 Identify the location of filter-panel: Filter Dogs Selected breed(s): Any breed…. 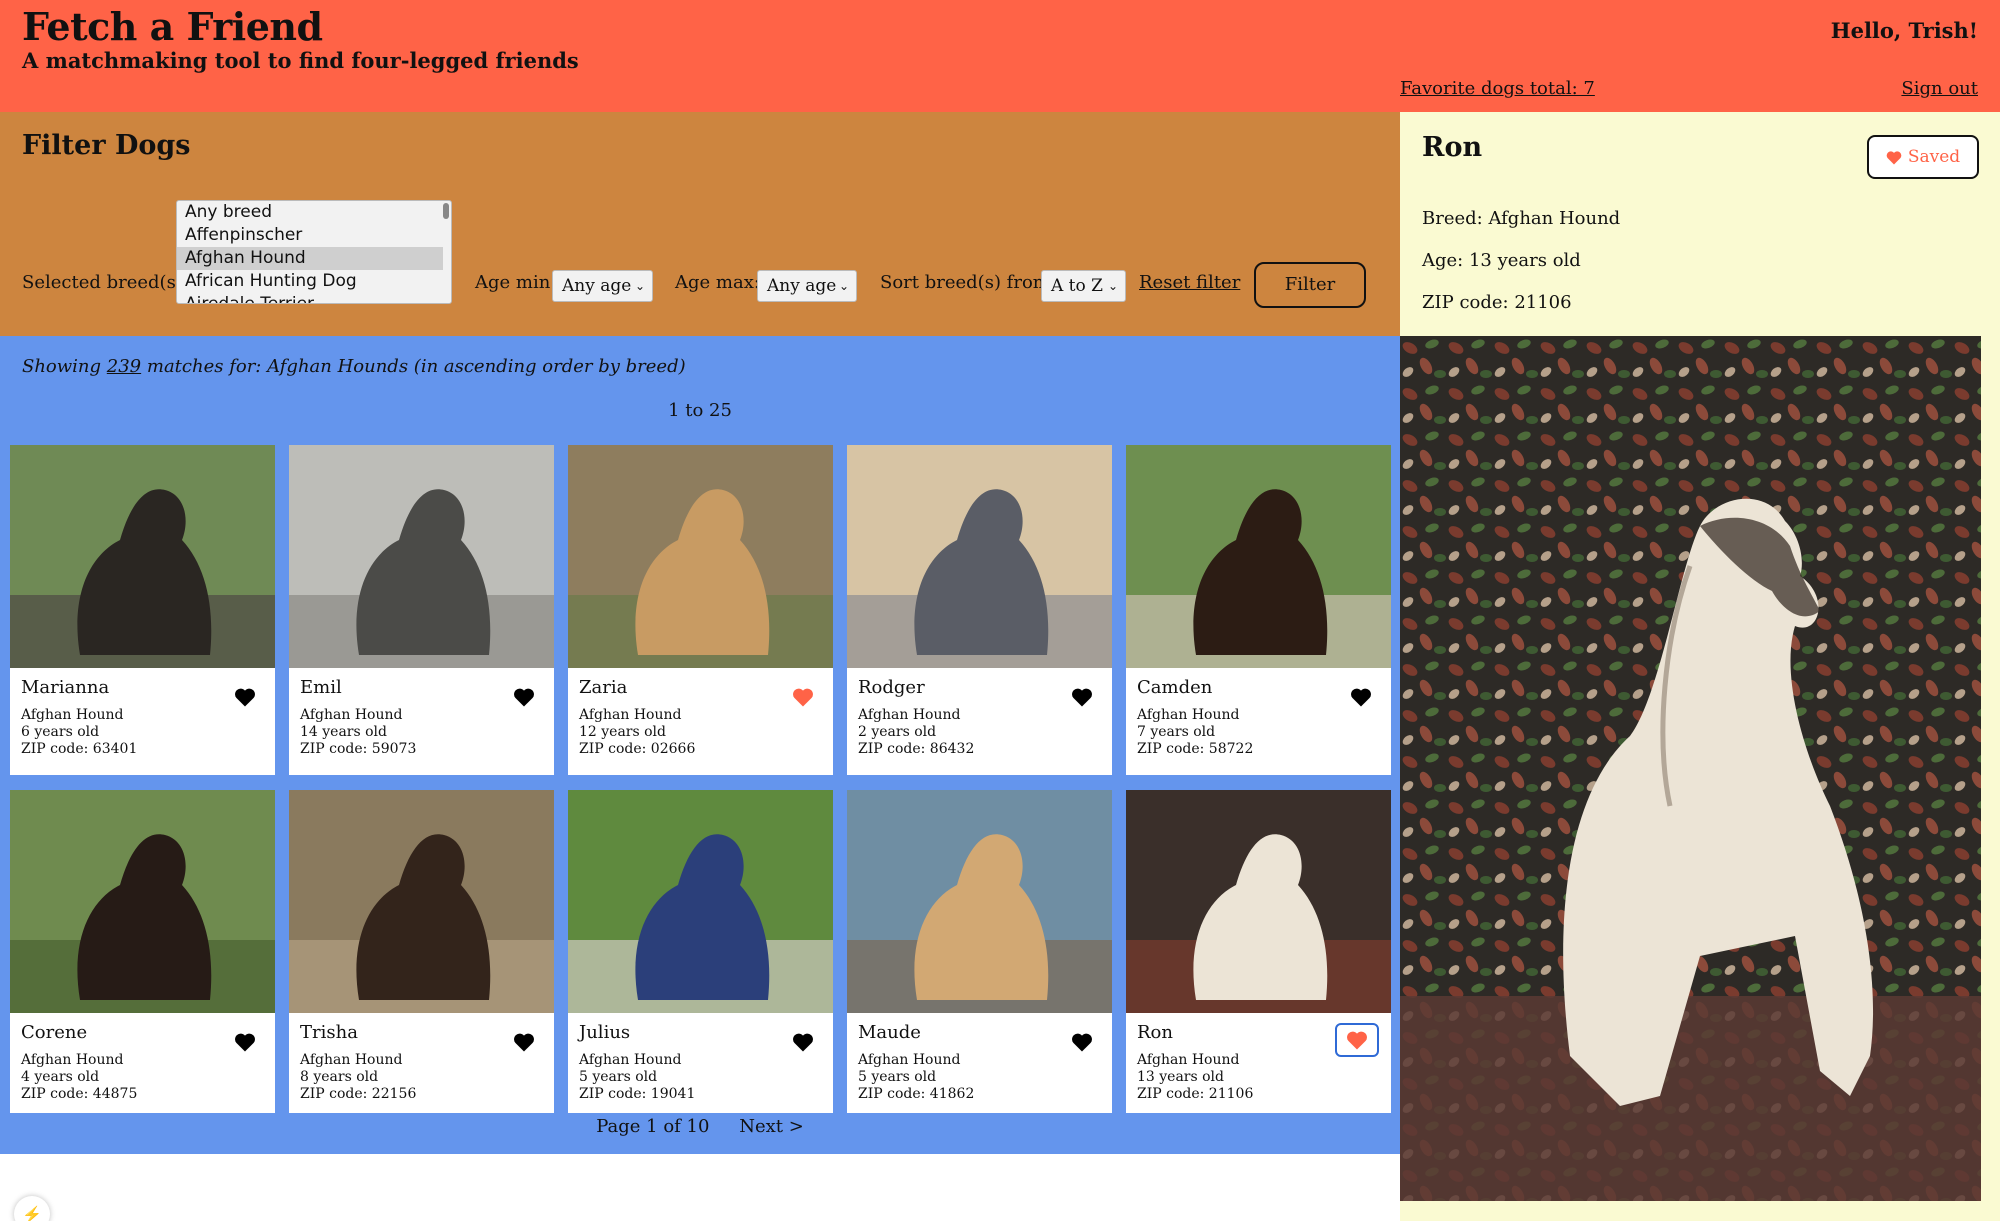
(700, 224).